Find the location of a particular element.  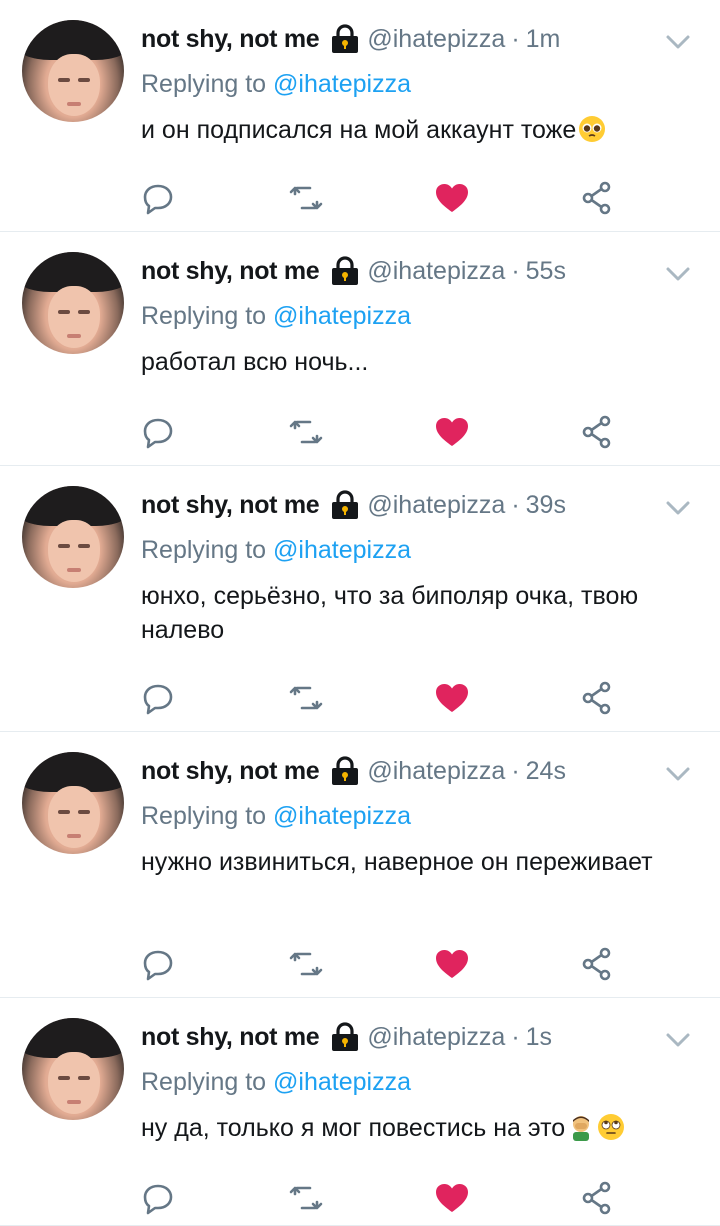

tweet-header: not shy, not me @ihatepizza · 24s is located at coordinates (353, 771).